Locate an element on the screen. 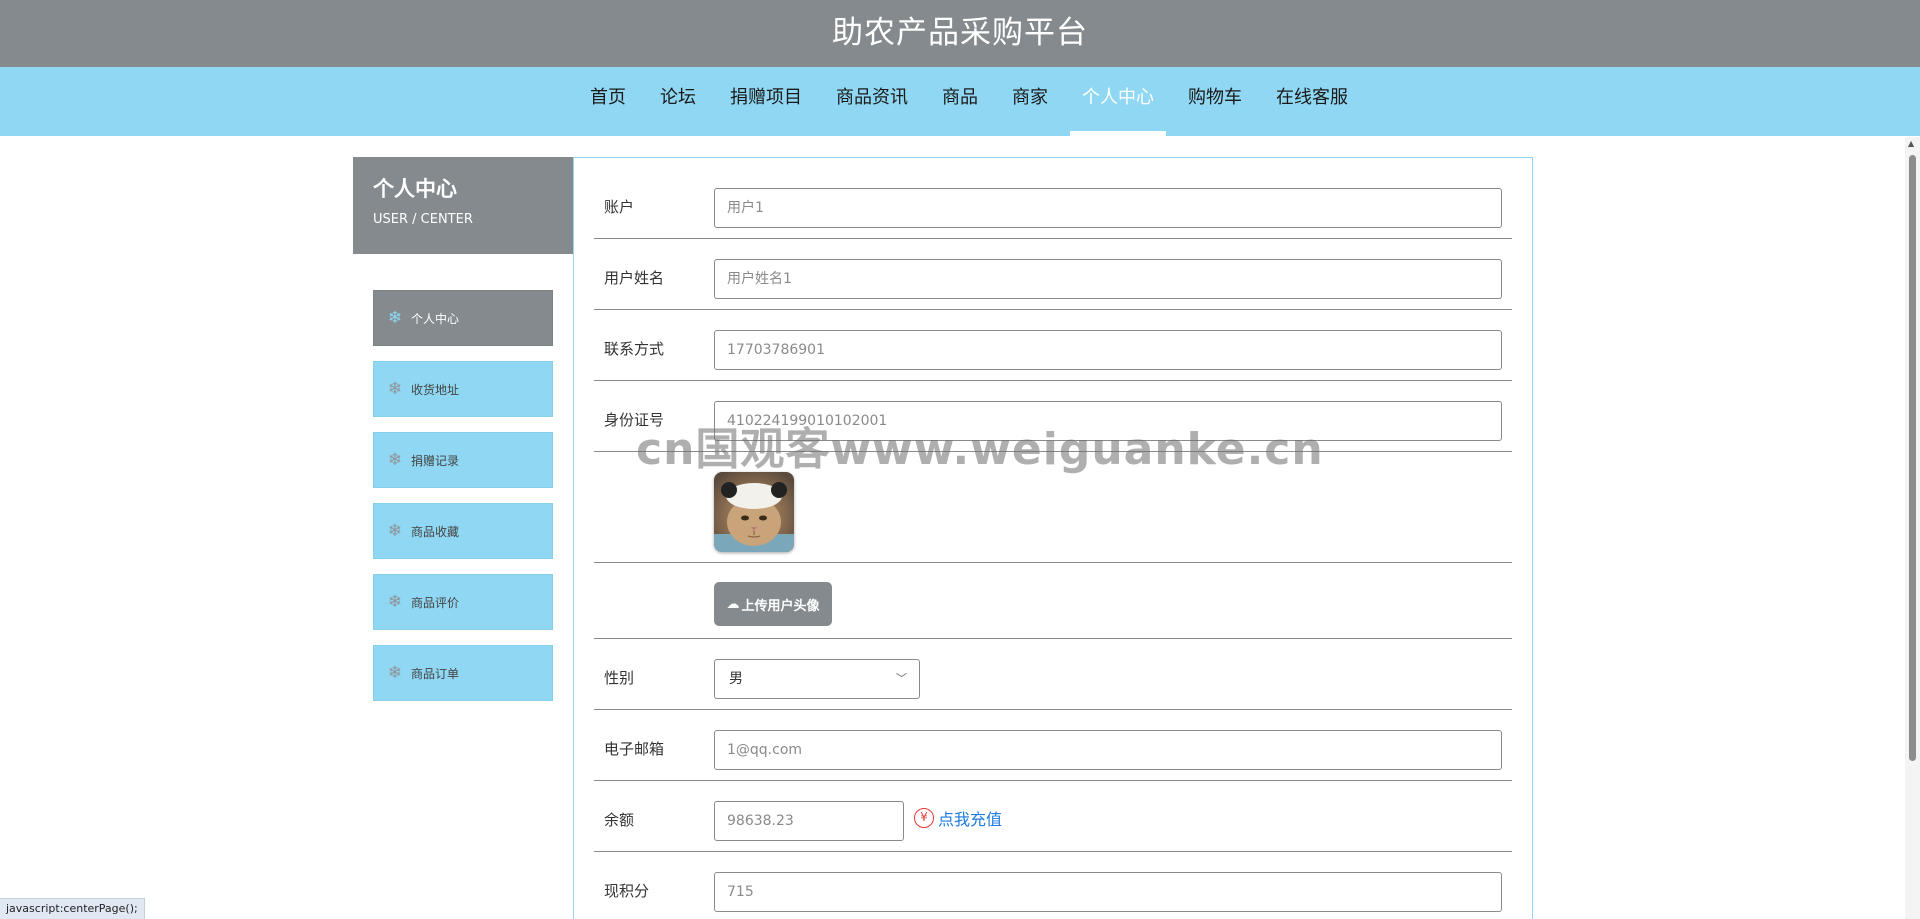 The width and height of the screenshot is (1920, 919). sidebar-item-user-center: ❄ 个人中心 is located at coordinates (463, 318).